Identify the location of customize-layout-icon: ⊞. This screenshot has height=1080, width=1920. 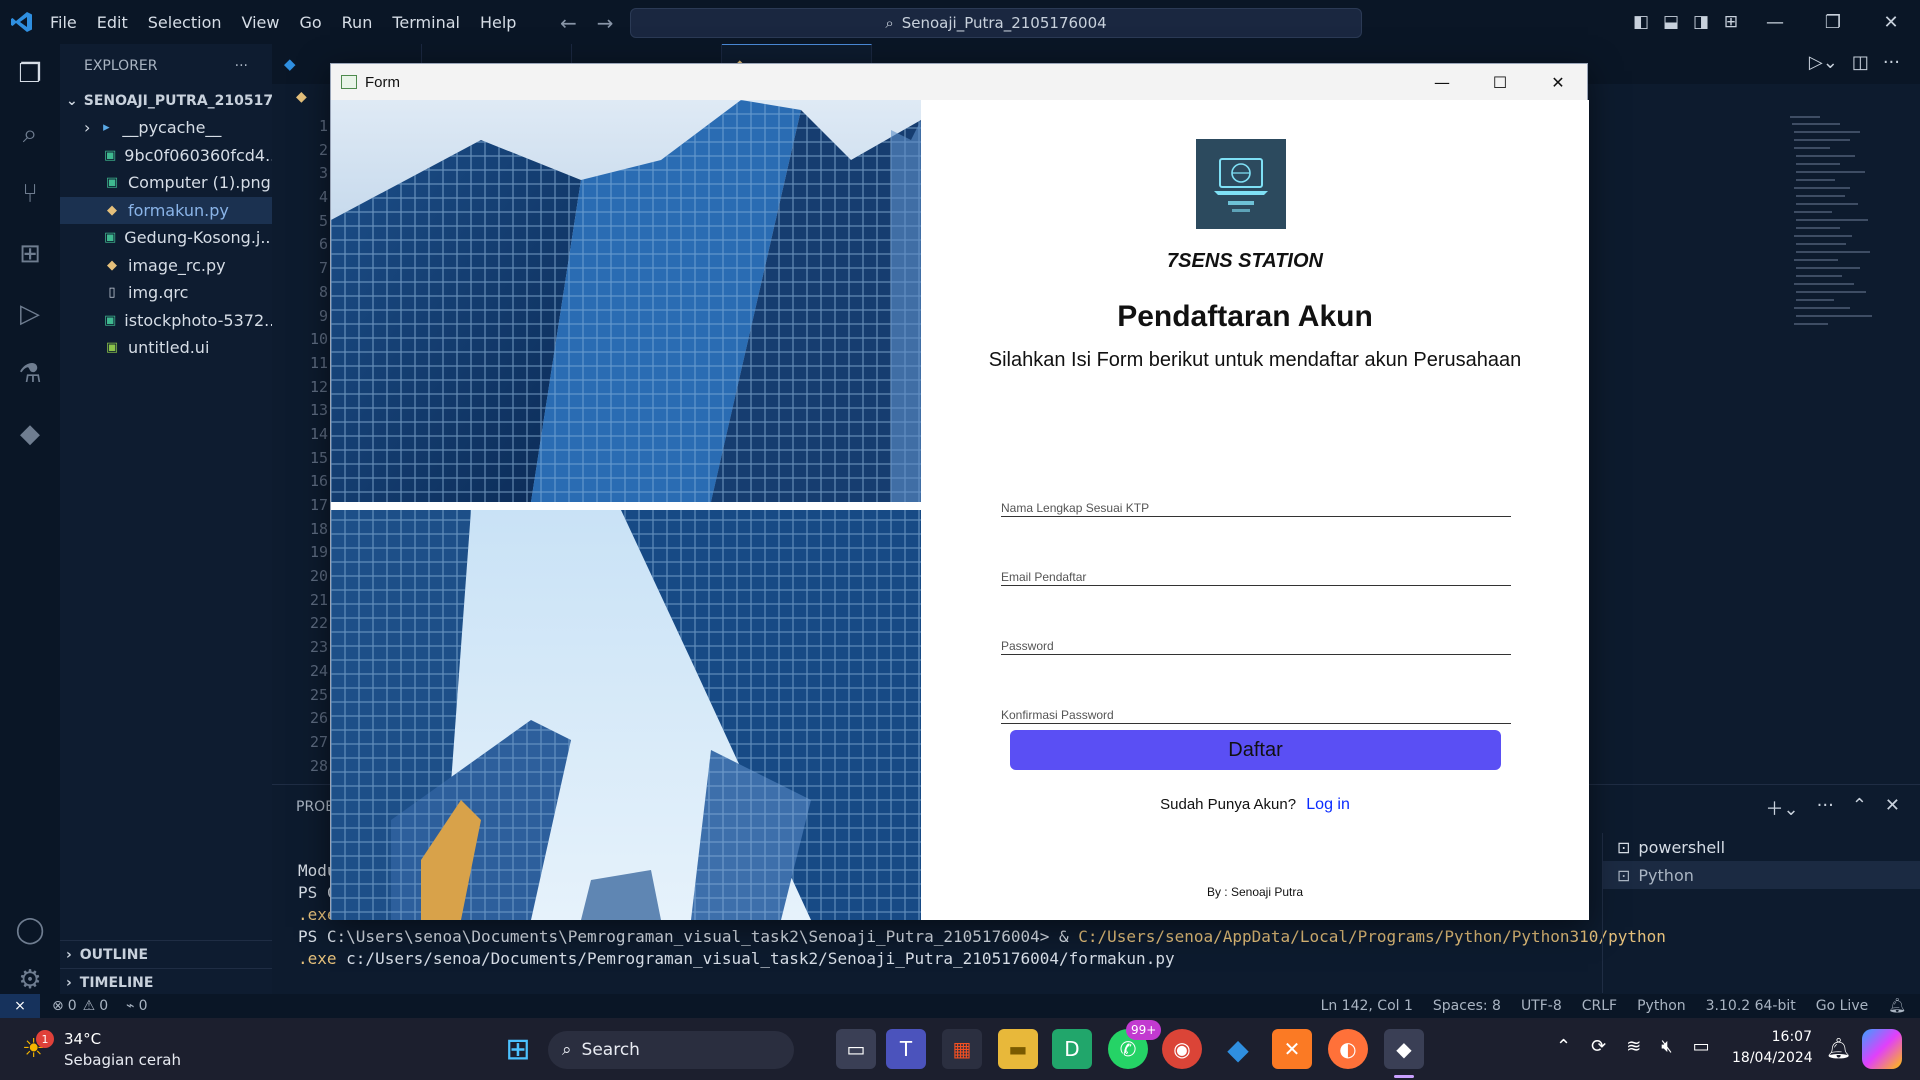
(1731, 22).